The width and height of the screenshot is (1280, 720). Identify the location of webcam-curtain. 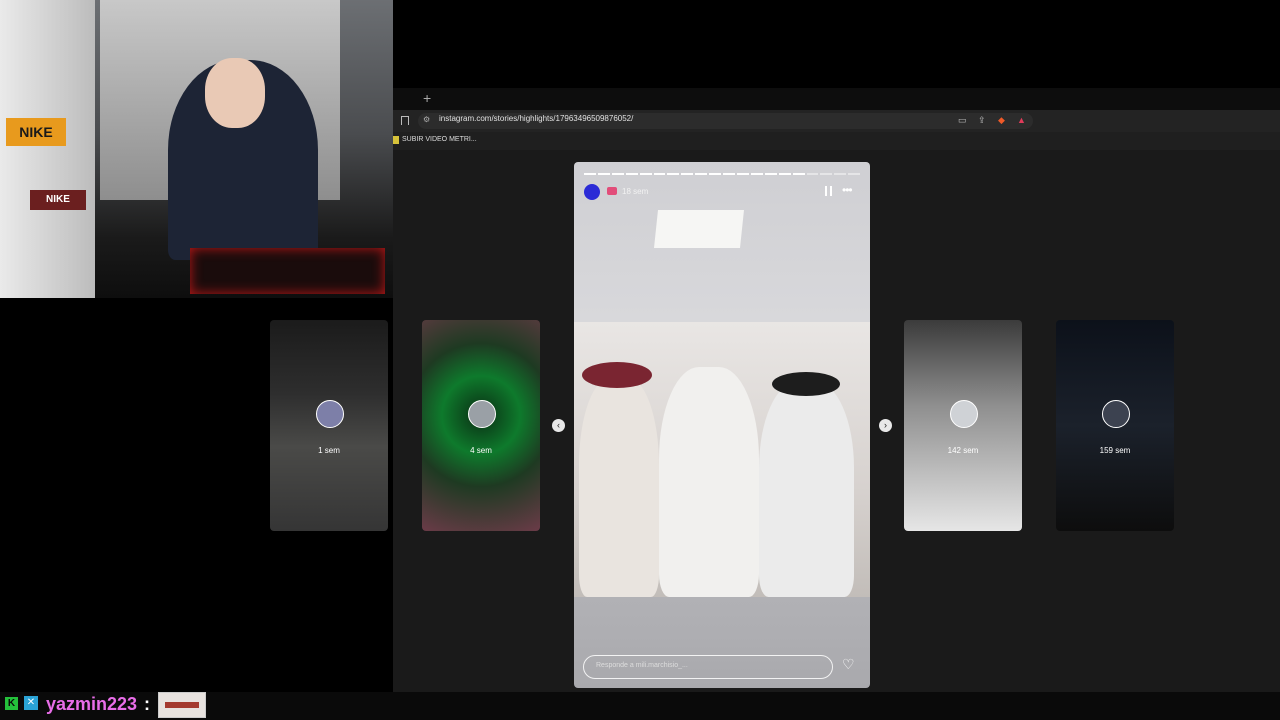
(47, 149).